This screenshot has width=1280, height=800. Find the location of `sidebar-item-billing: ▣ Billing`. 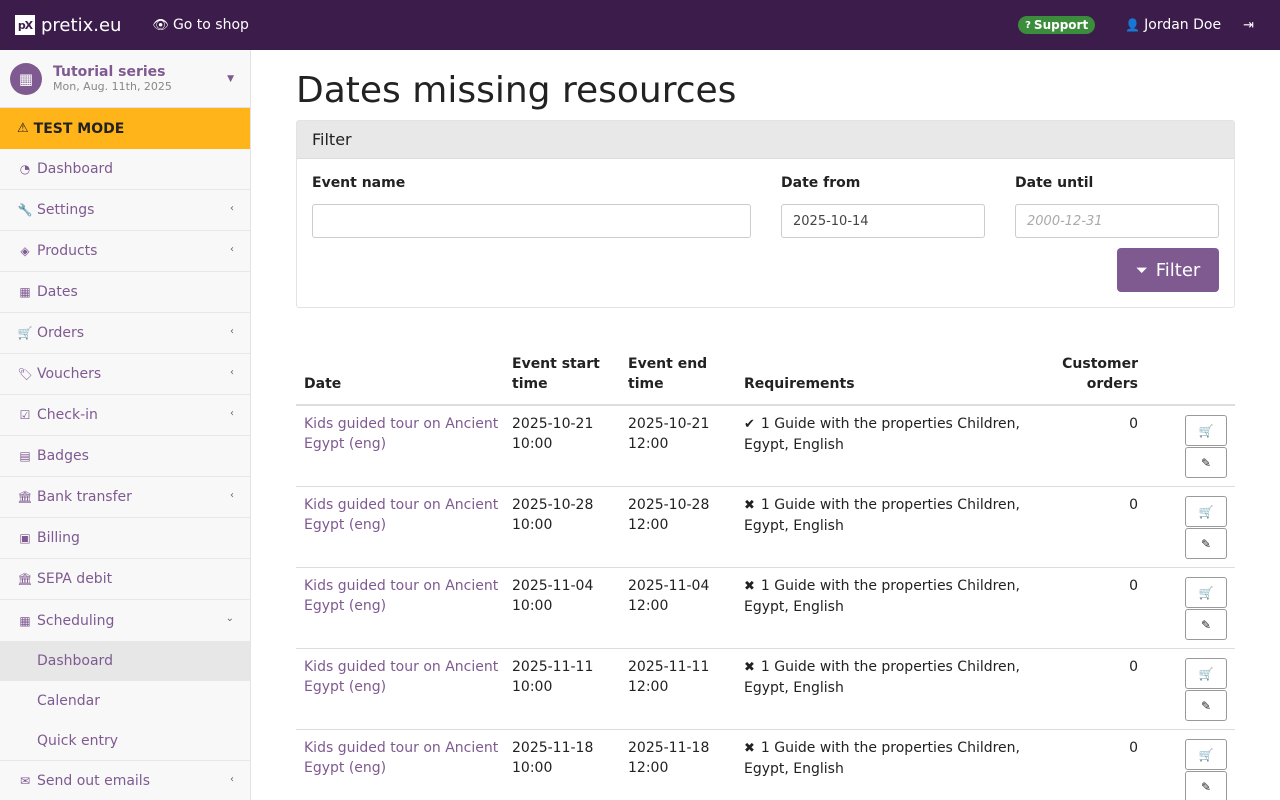

sidebar-item-billing: ▣ Billing is located at coordinates (125, 538).